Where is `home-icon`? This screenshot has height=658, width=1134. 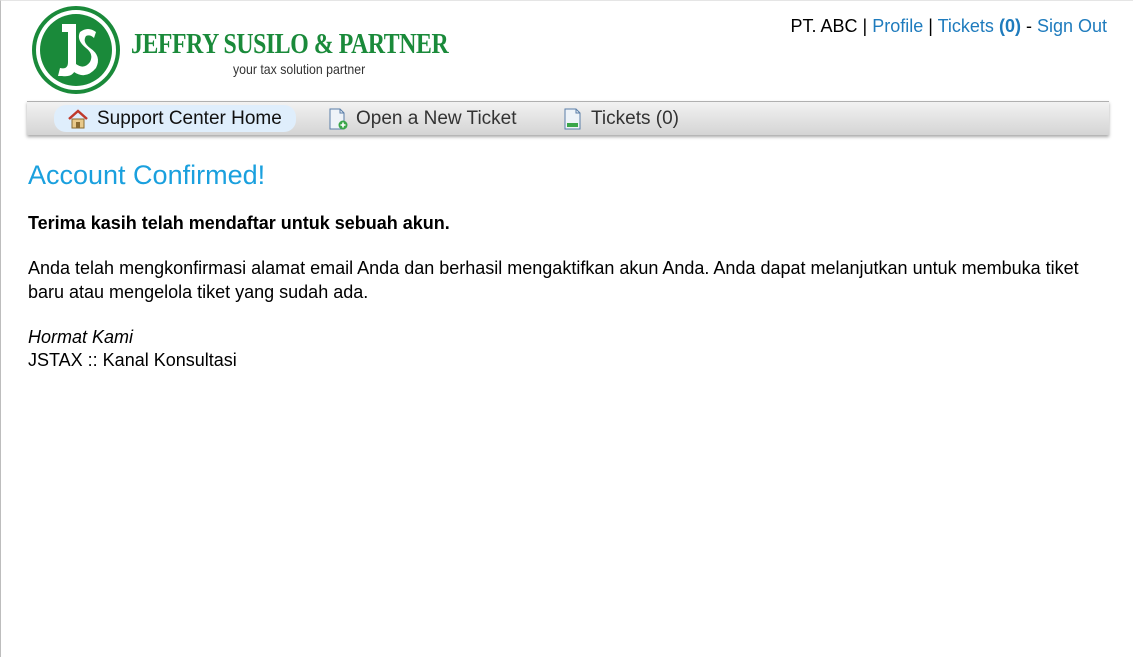
home-icon is located at coordinates (78, 118).